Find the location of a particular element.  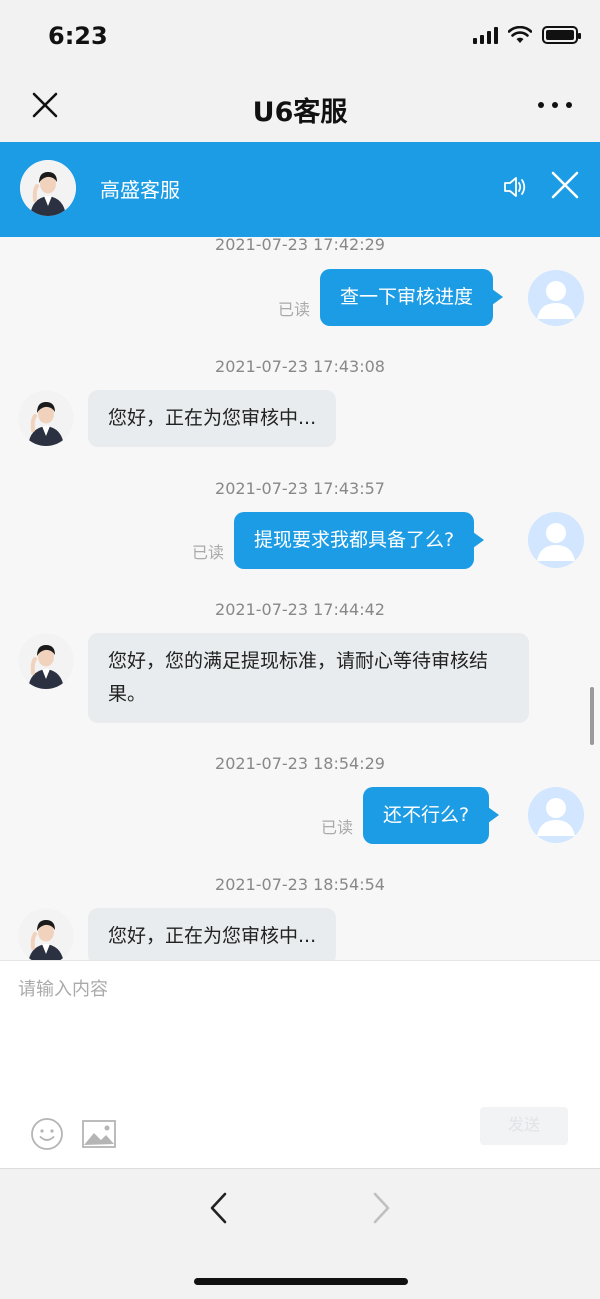

page-title: U6客服 is located at coordinates (300, 112).